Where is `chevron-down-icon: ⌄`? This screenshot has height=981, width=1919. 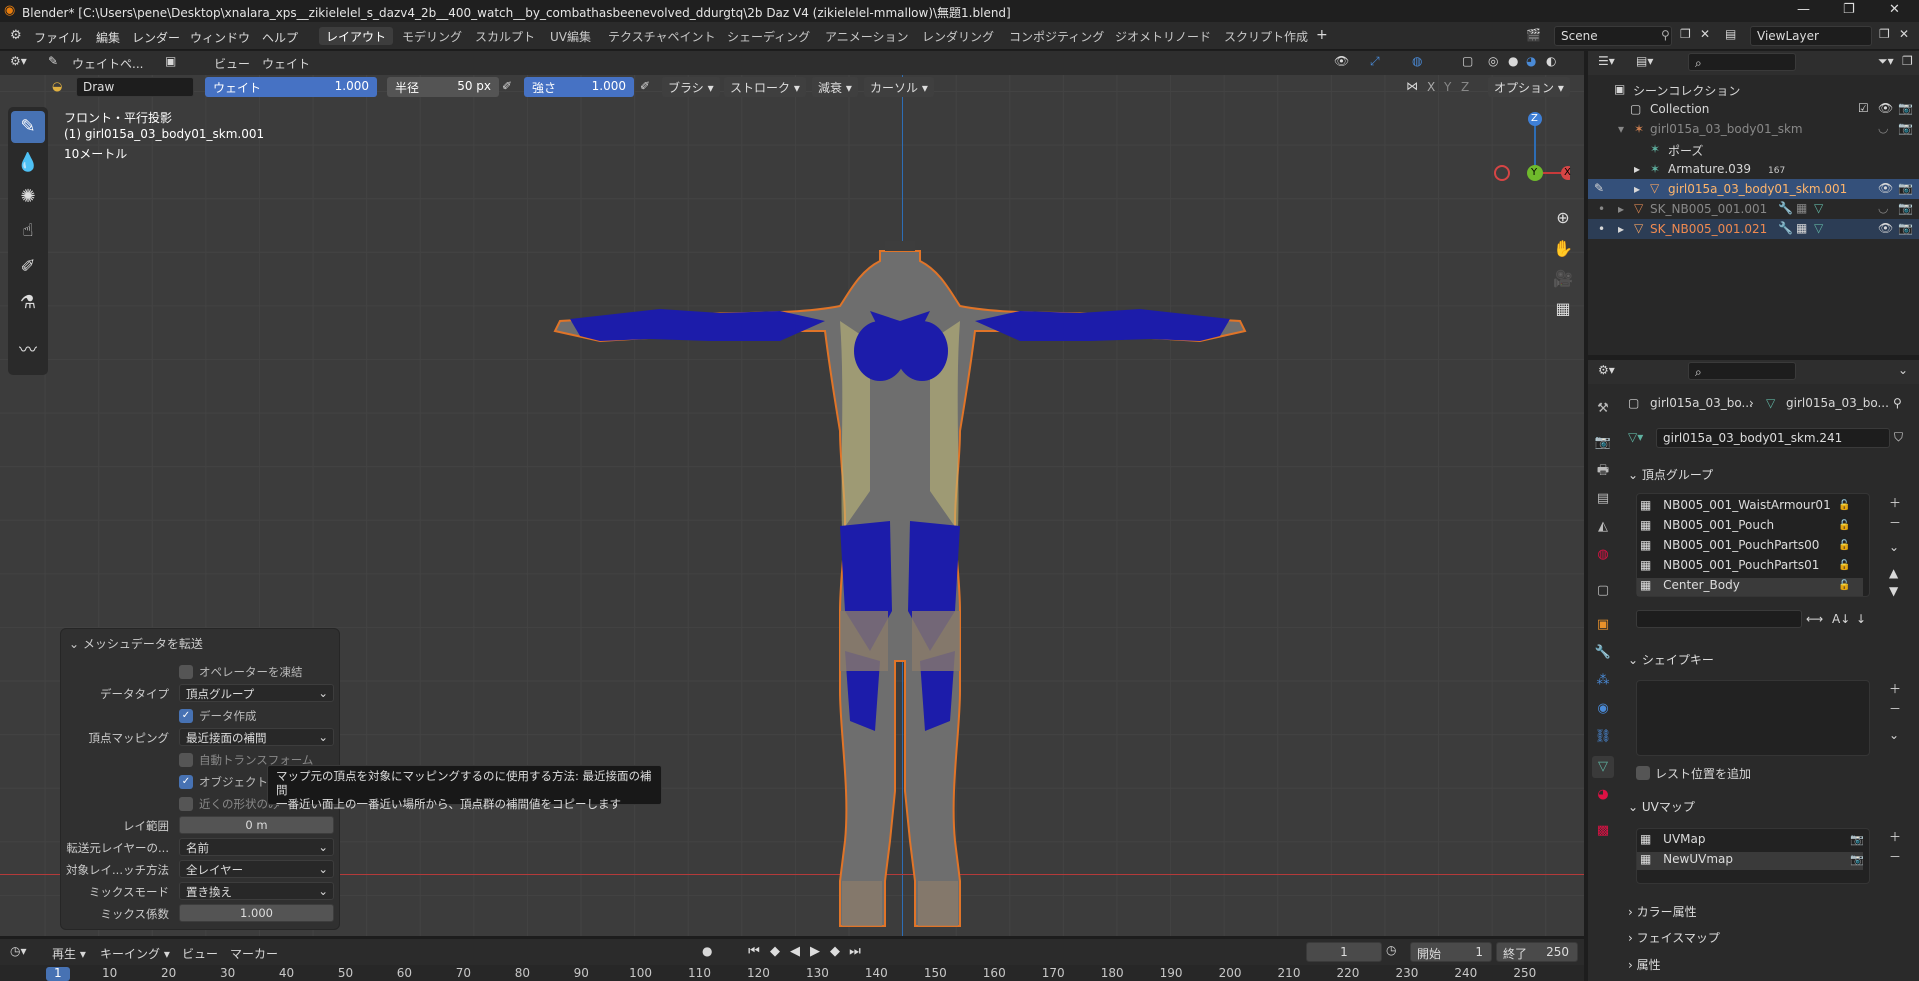 chevron-down-icon: ⌄ is located at coordinates (1903, 370).